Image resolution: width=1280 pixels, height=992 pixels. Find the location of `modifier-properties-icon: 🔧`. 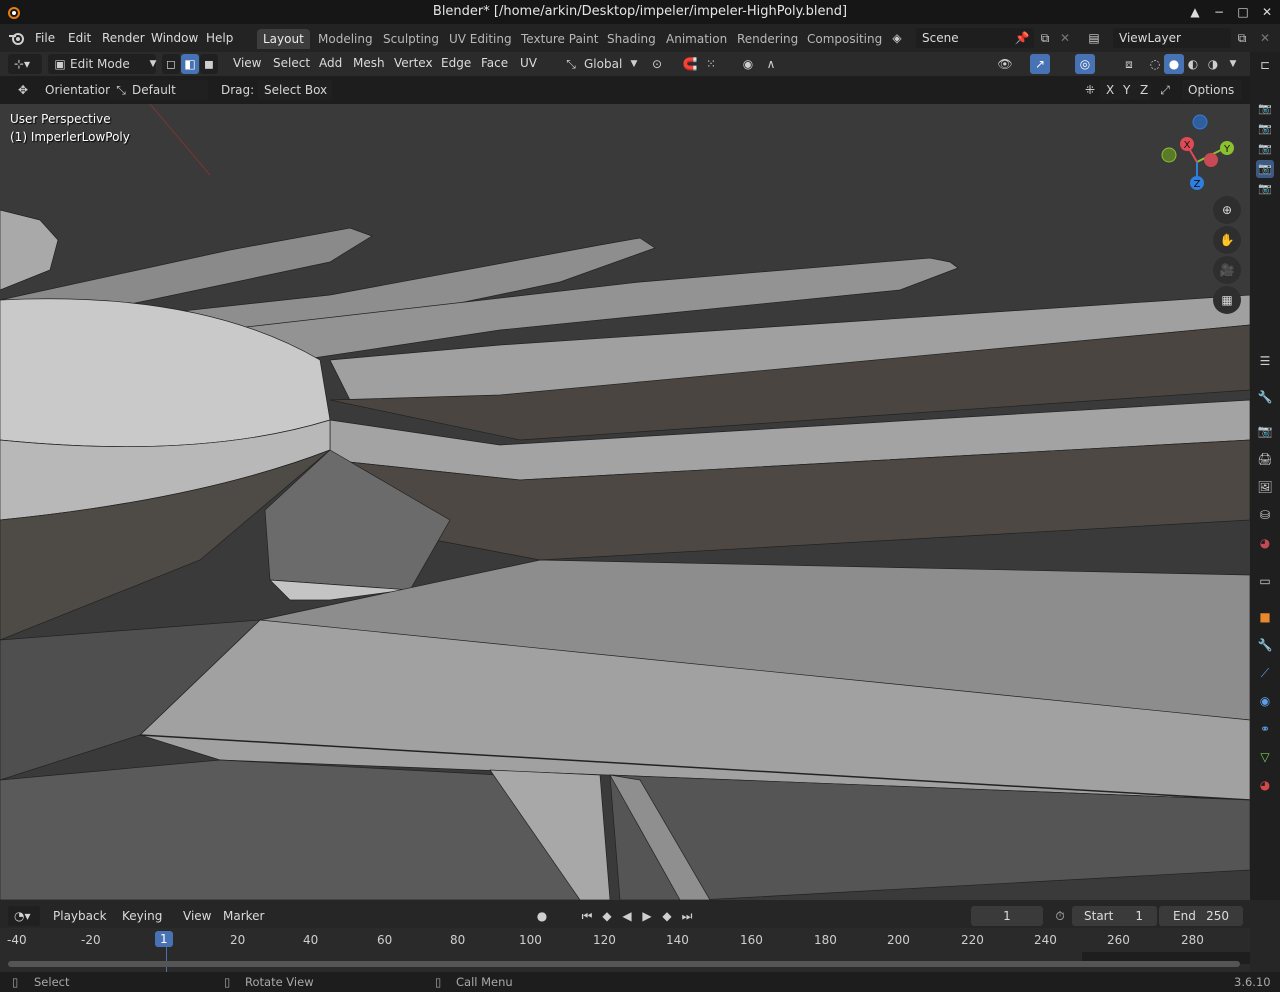

modifier-properties-icon: 🔧 is located at coordinates (1265, 645).